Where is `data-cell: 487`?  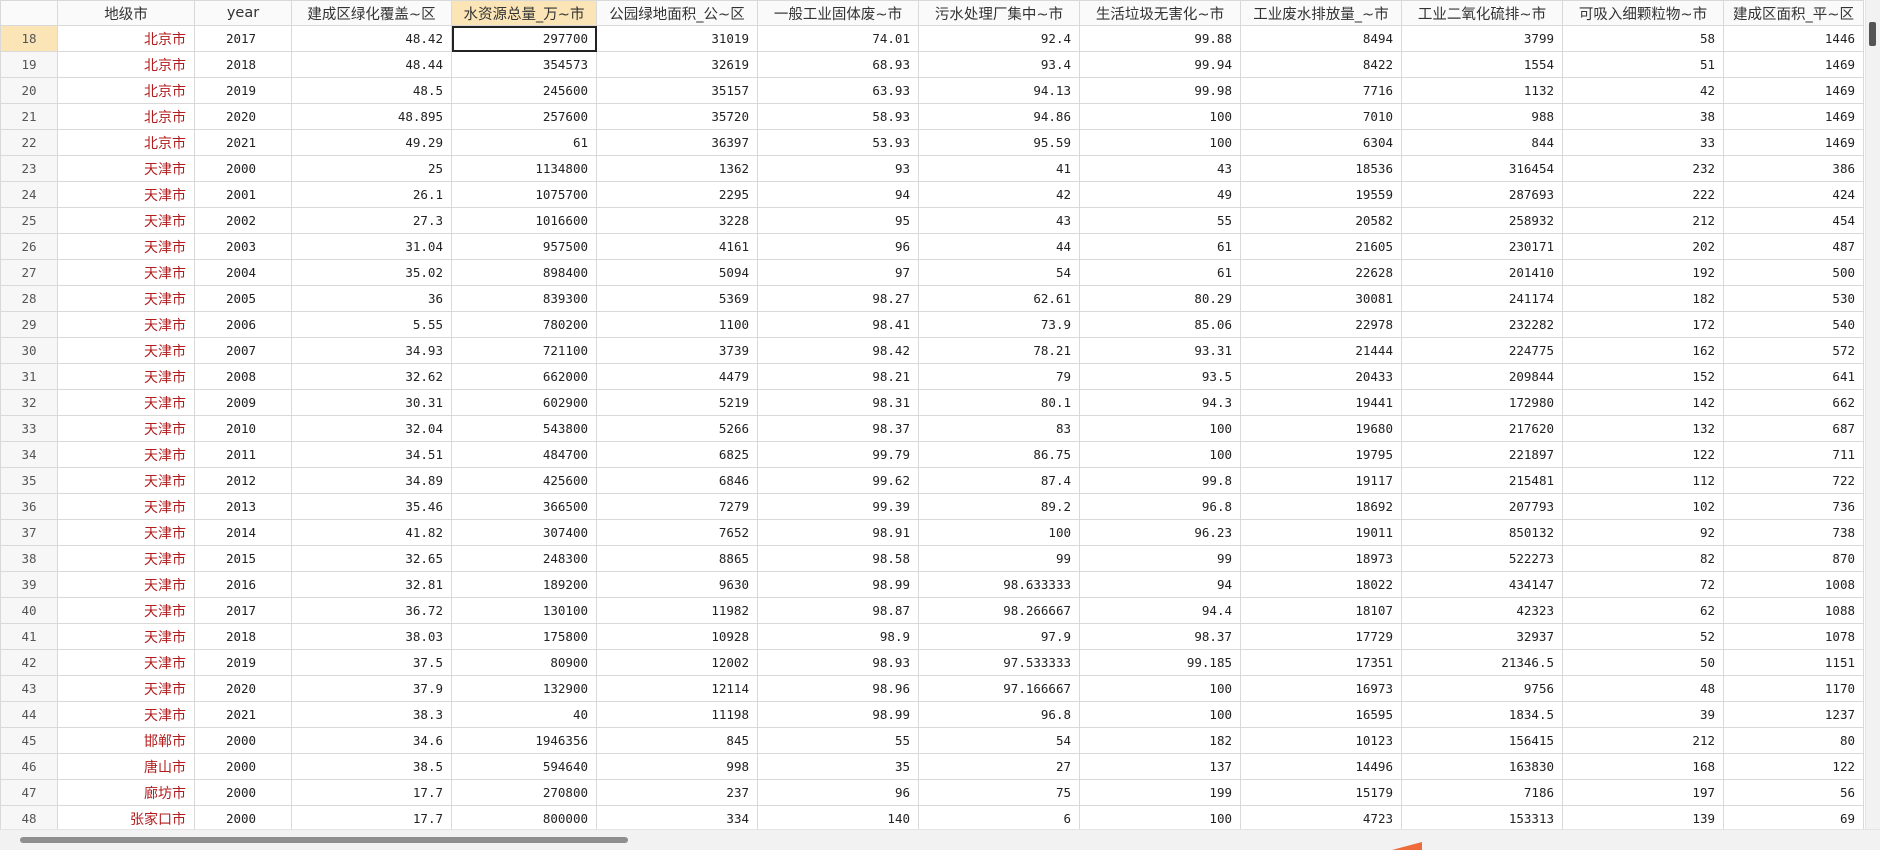 data-cell: 487 is located at coordinates (1793, 246).